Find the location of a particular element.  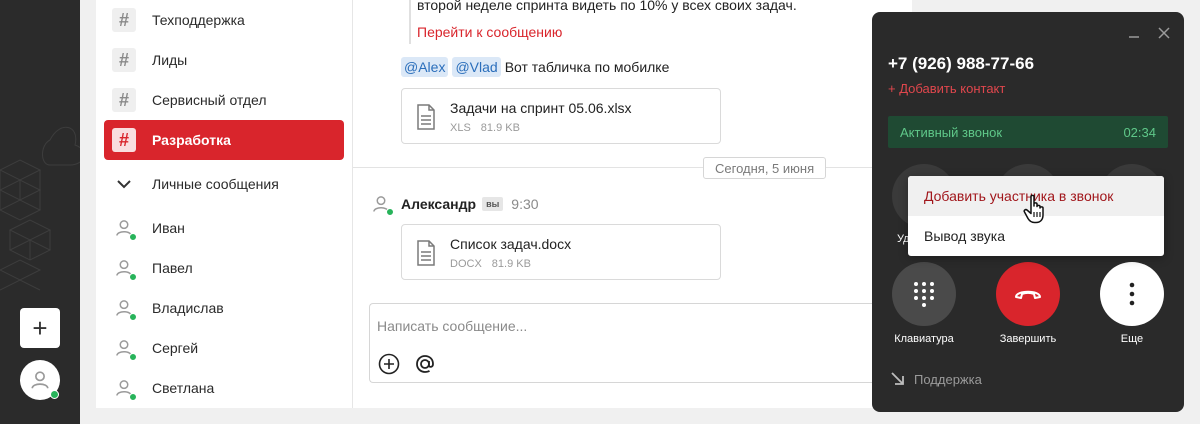

channel-item-service: # Сервисный отдел is located at coordinates (224, 100).